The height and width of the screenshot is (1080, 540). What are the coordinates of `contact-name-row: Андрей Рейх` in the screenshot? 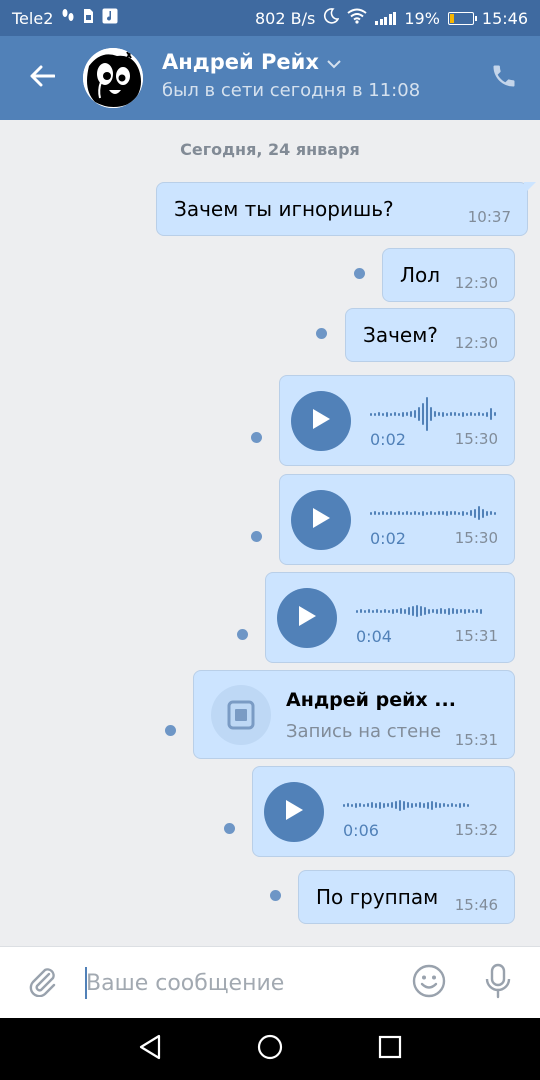 It's located at (291, 62).